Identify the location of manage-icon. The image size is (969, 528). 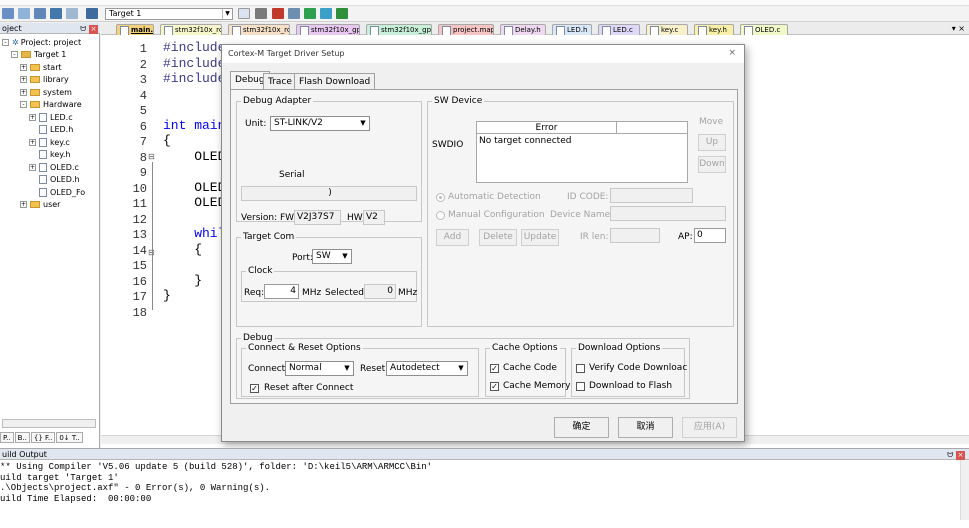
(278, 13).